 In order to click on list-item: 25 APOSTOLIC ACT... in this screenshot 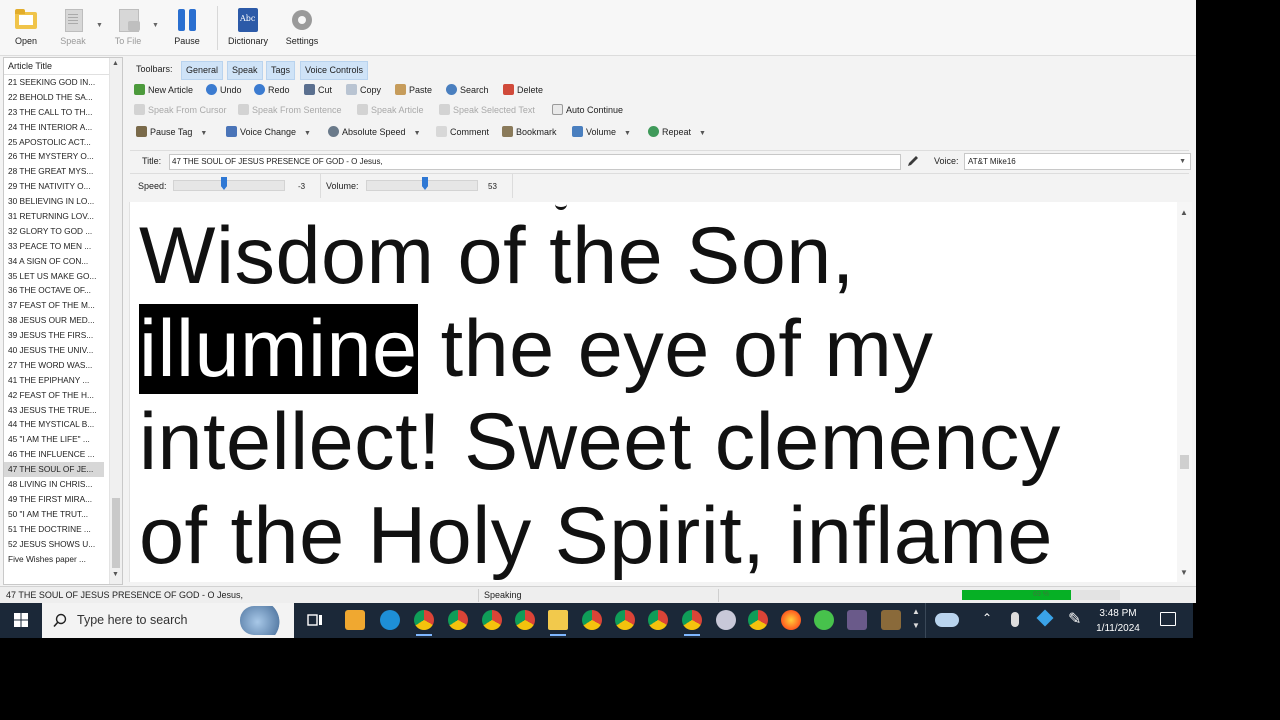, I will do `click(54, 142)`.